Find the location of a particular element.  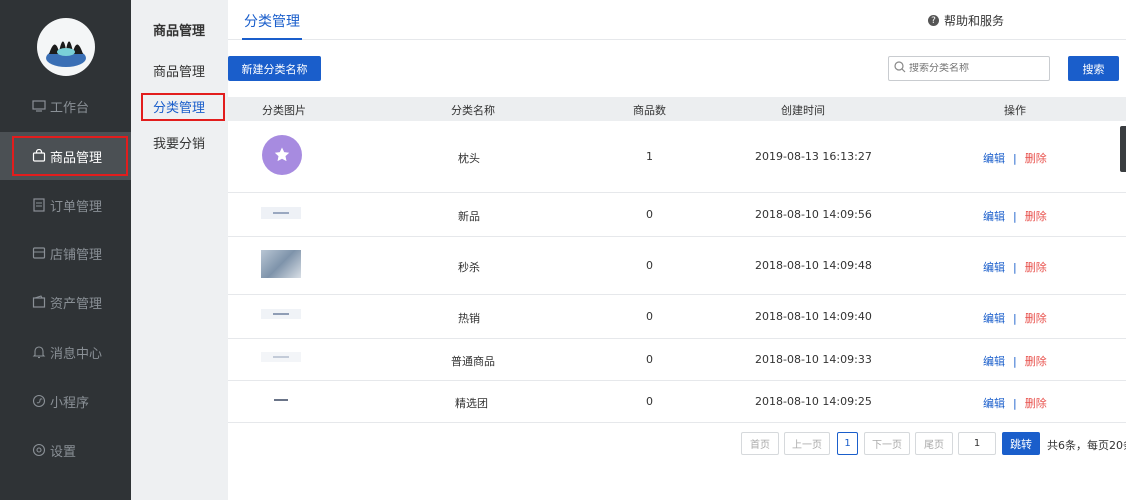

sidebar-item-label: 资产管理 is located at coordinates (76, 304).